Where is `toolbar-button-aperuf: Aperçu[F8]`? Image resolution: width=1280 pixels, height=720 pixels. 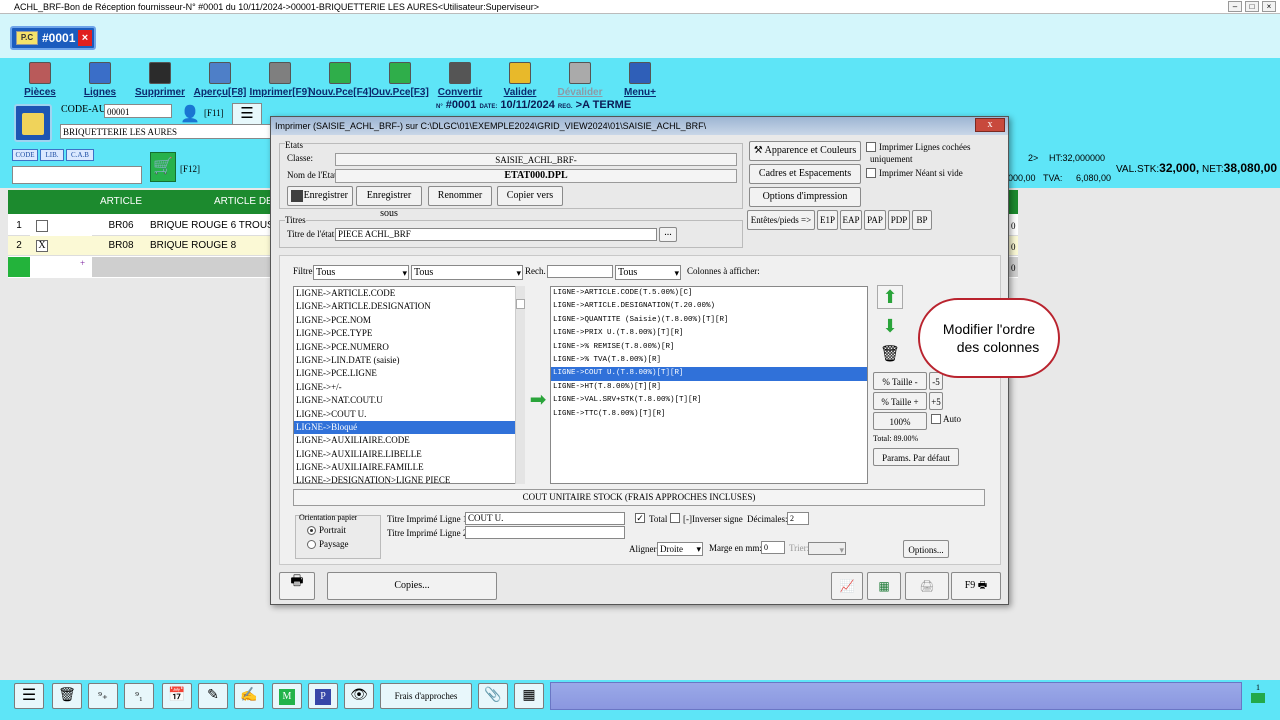
toolbar-button-aperuf: Aperçu[F8] is located at coordinates (220, 79).